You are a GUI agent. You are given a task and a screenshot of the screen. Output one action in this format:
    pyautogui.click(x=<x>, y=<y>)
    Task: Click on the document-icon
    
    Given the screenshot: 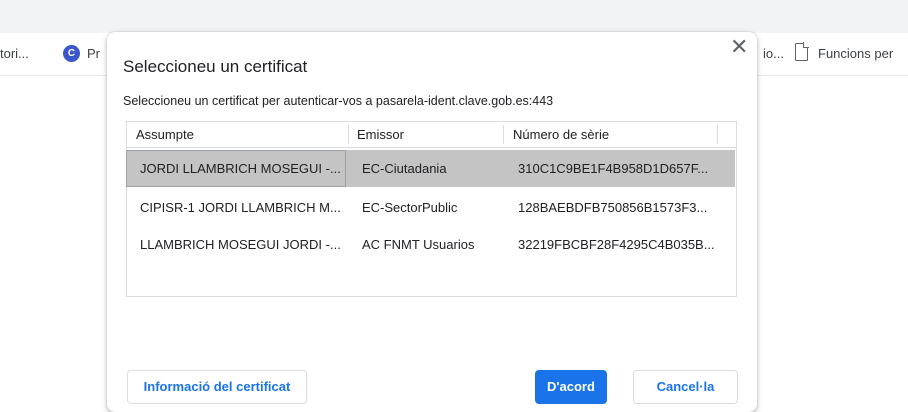 What is the action you would take?
    pyautogui.click(x=802, y=51)
    